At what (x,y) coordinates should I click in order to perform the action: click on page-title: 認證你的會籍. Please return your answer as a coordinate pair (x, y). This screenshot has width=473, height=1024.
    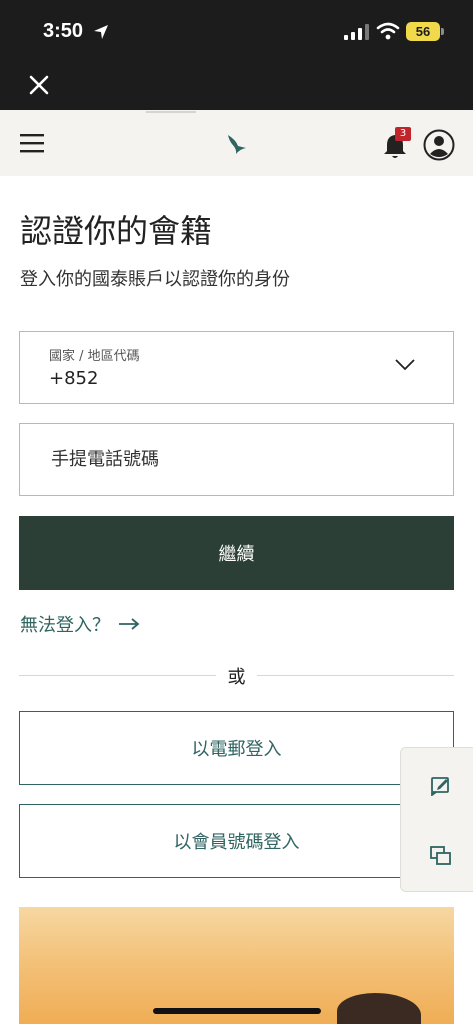
    Looking at the image, I should click on (116, 231).